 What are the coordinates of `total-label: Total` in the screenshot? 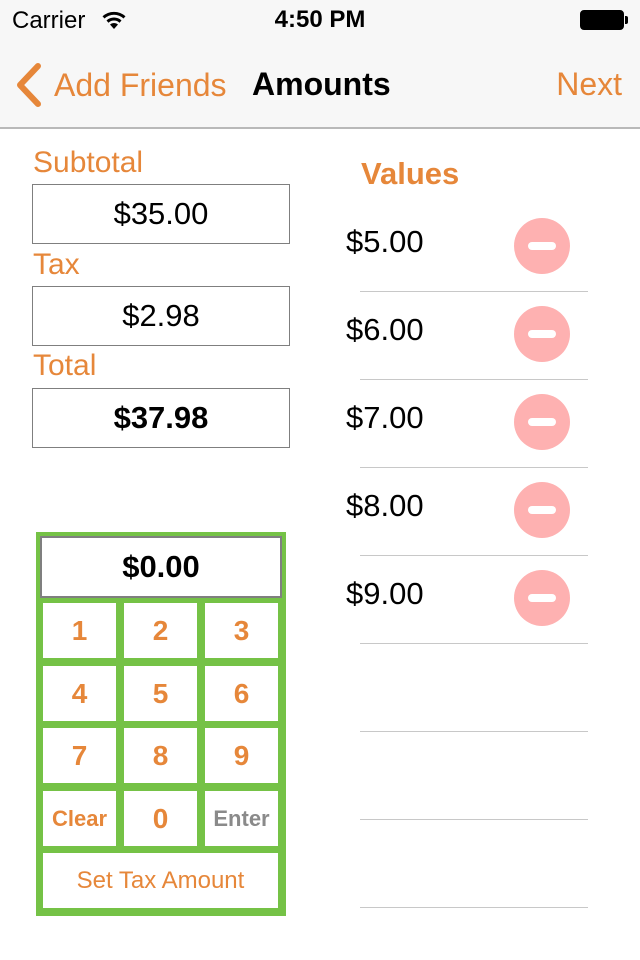 It's located at (65, 365).